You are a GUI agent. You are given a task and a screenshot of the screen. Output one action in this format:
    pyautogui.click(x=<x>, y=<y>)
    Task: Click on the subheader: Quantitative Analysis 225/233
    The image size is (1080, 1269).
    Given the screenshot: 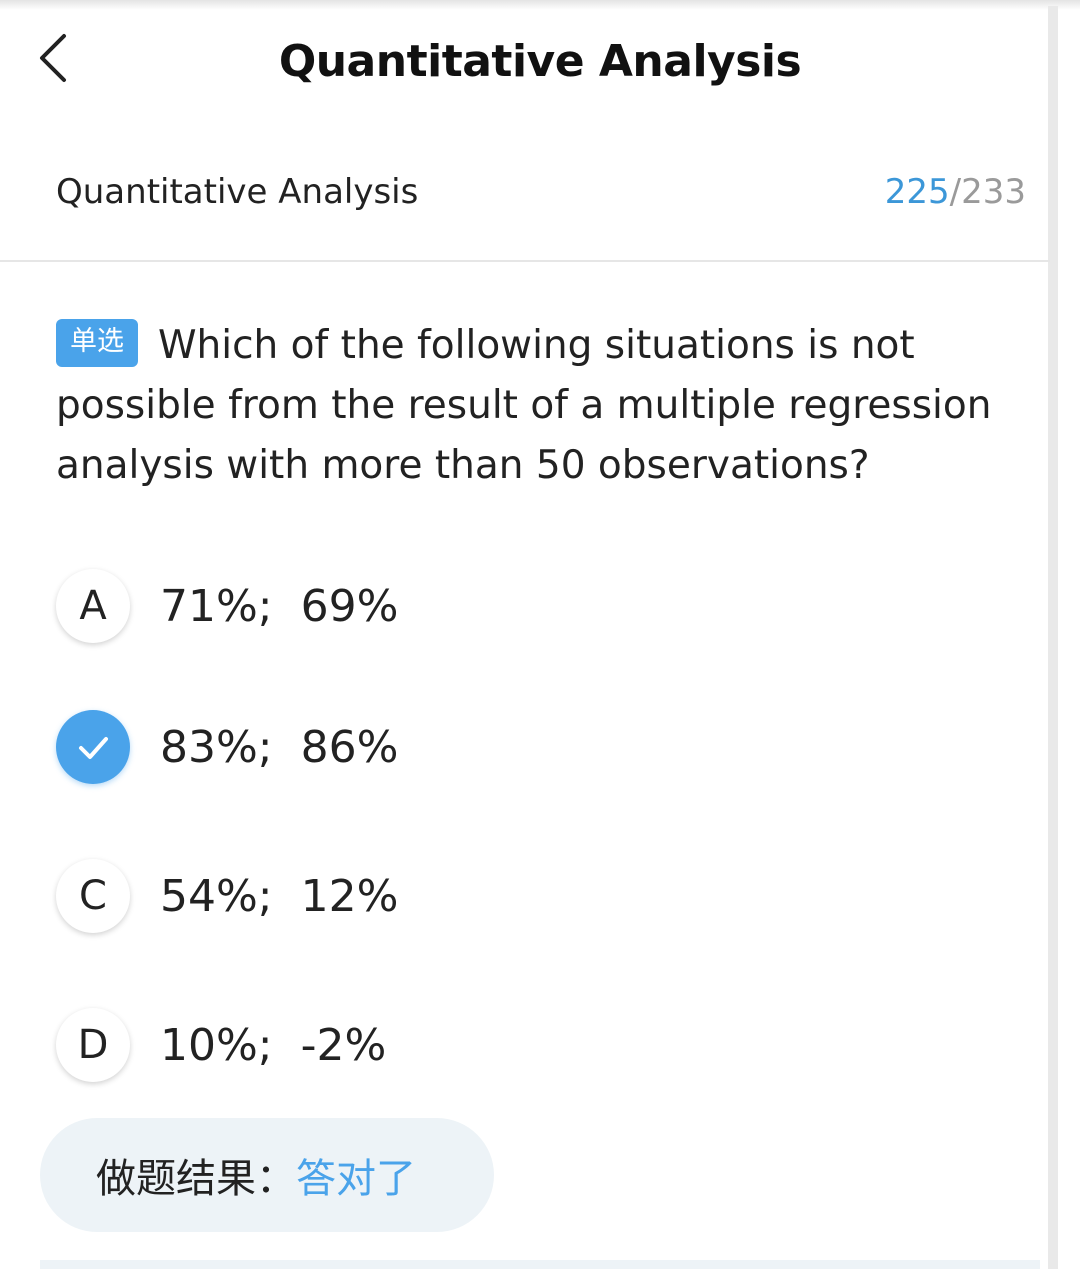 What is the action you would take?
    pyautogui.click(x=525, y=206)
    